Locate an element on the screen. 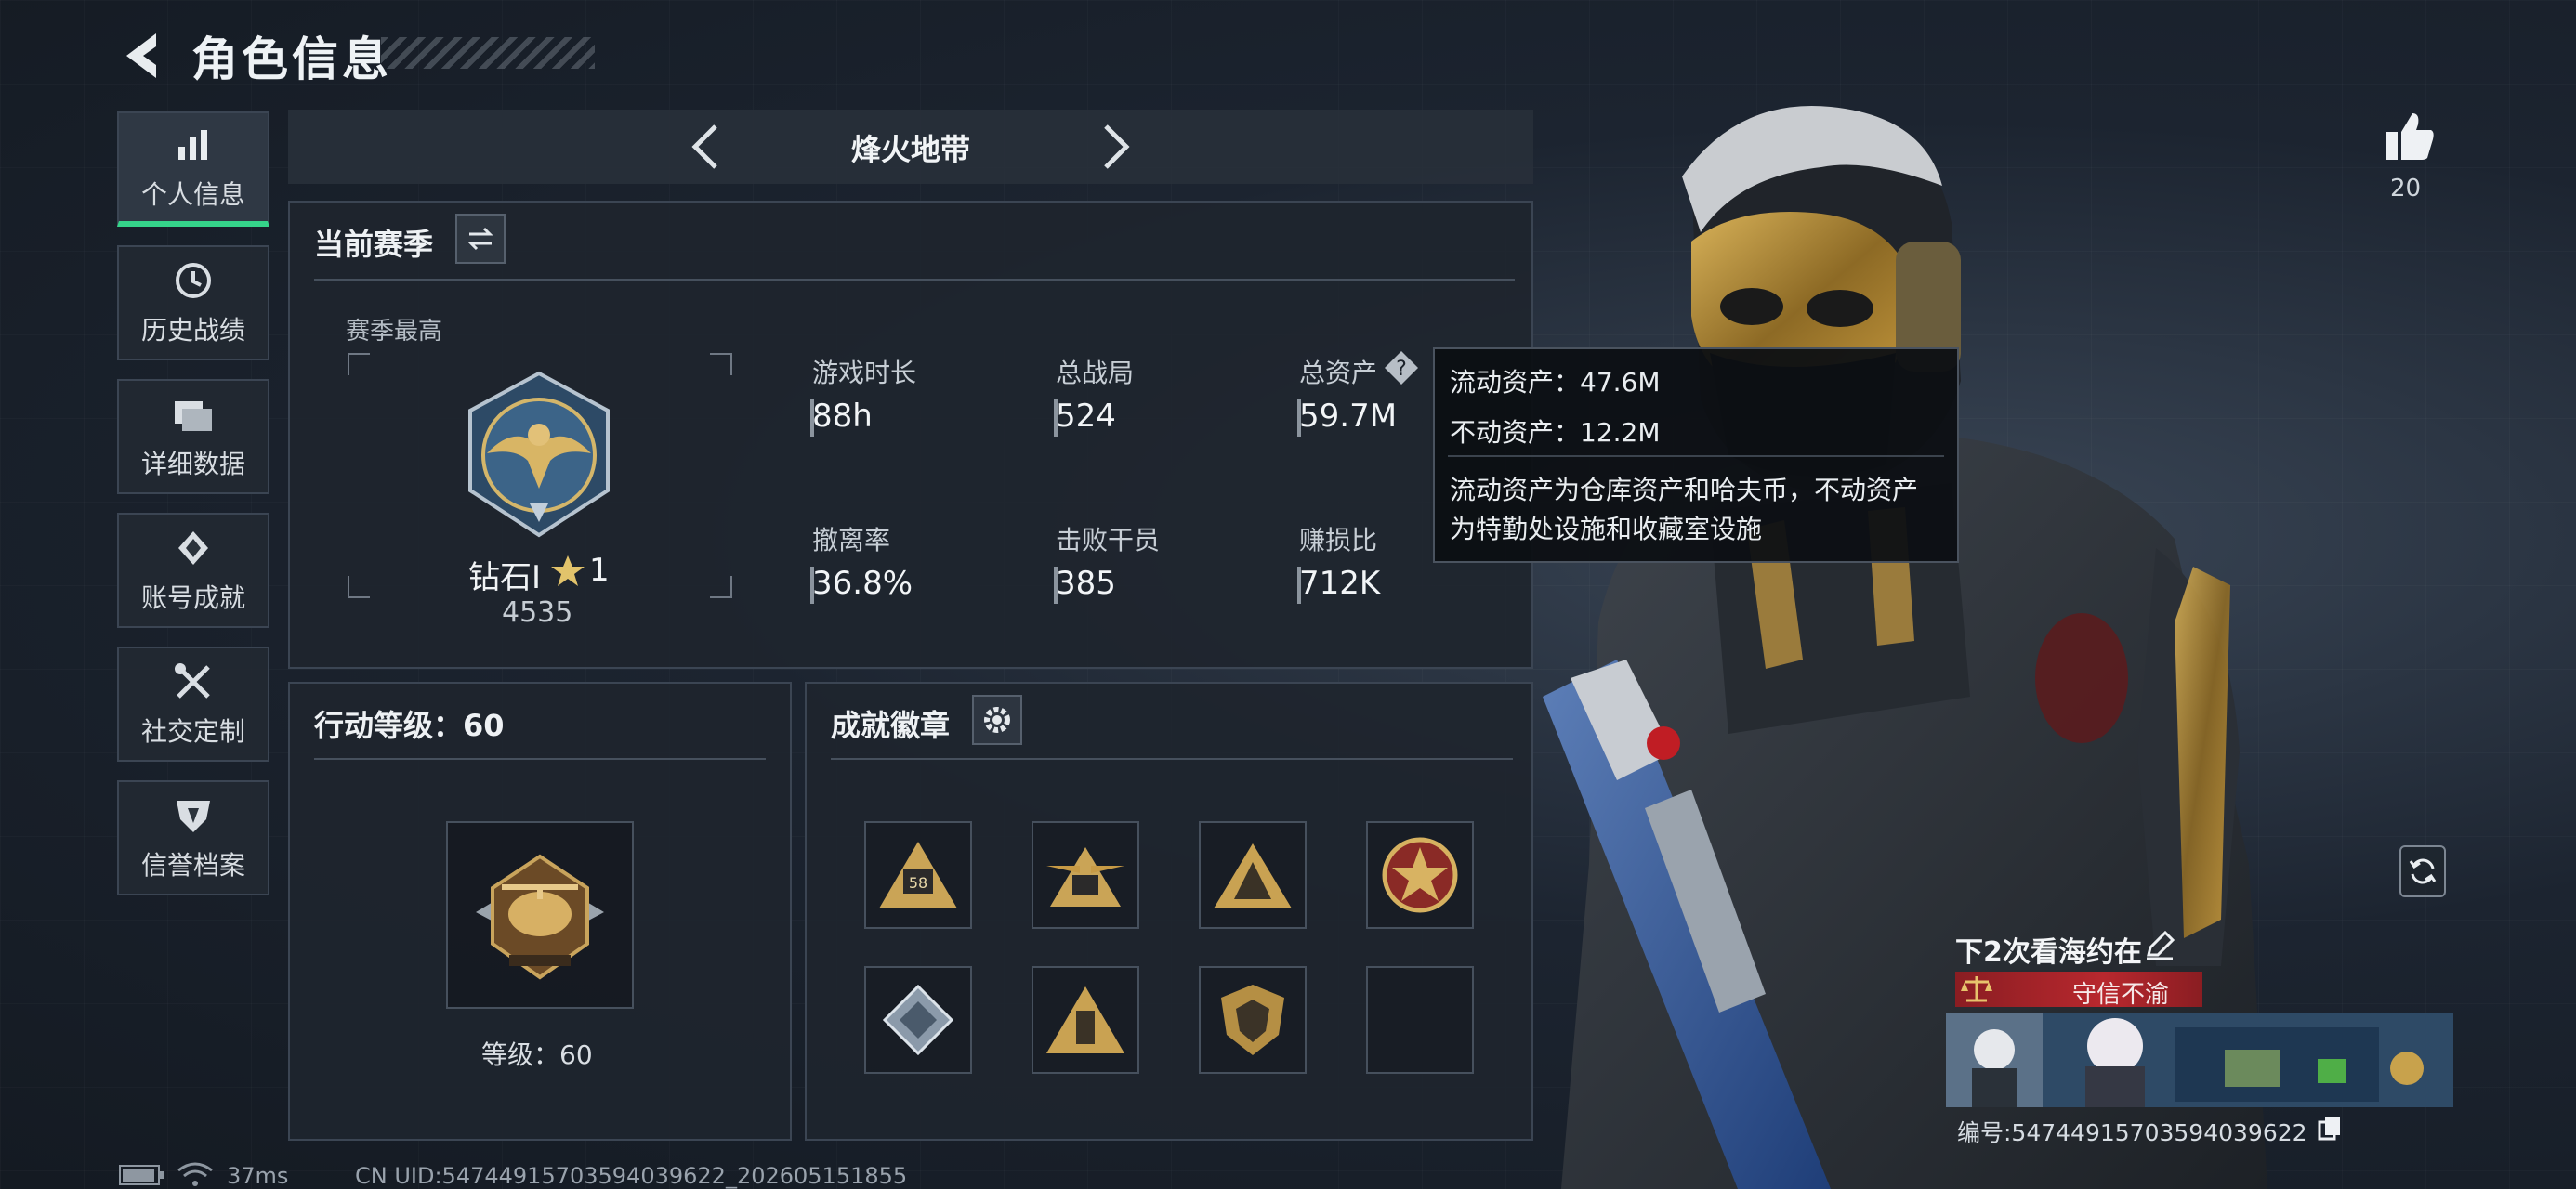  scale-icon is located at coordinates (1976, 989).